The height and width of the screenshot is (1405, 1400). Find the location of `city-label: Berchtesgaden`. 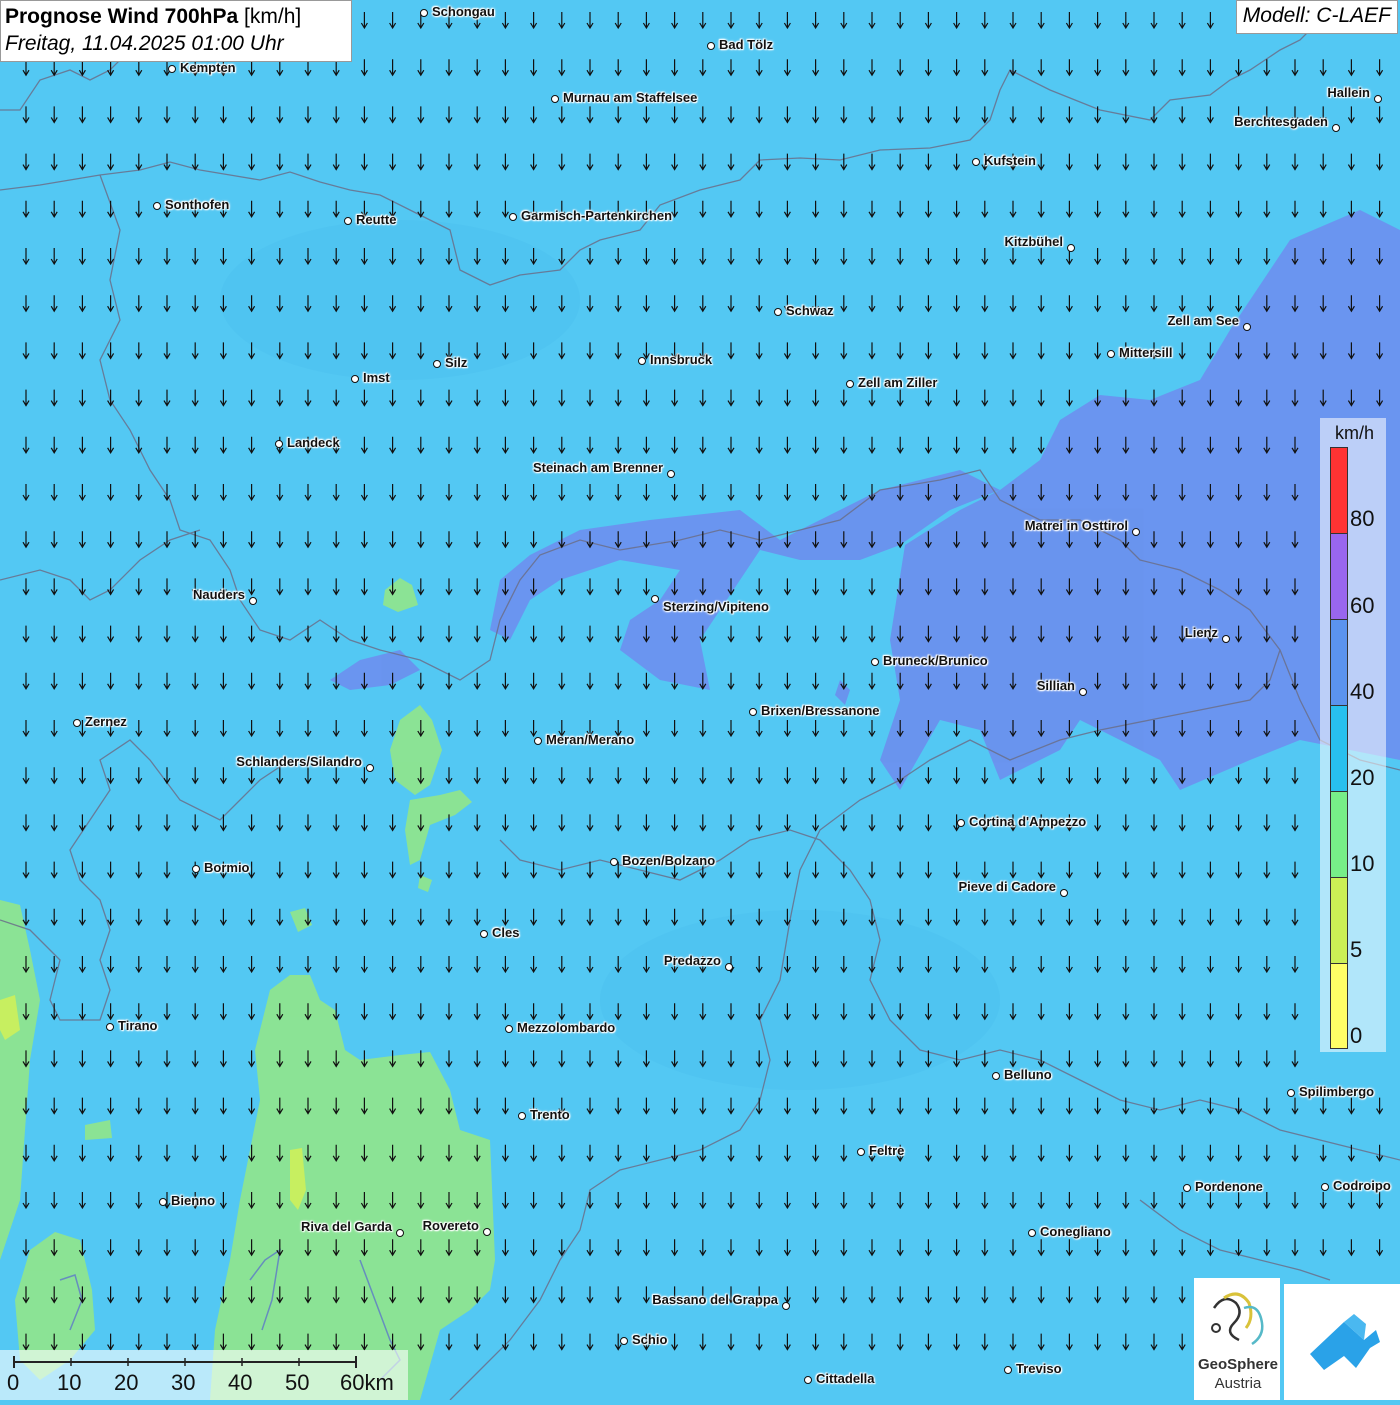

city-label: Berchtesgaden is located at coordinates (1281, 121).